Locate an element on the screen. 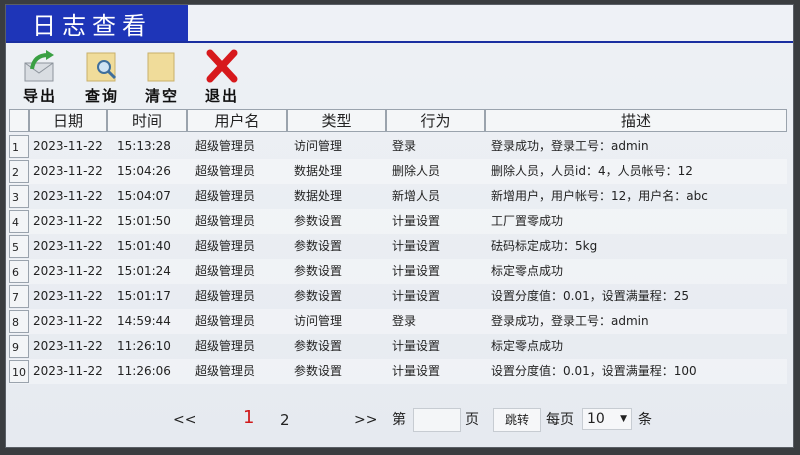  cell-time: 15:01:24 is located at coordinates (144, 271).